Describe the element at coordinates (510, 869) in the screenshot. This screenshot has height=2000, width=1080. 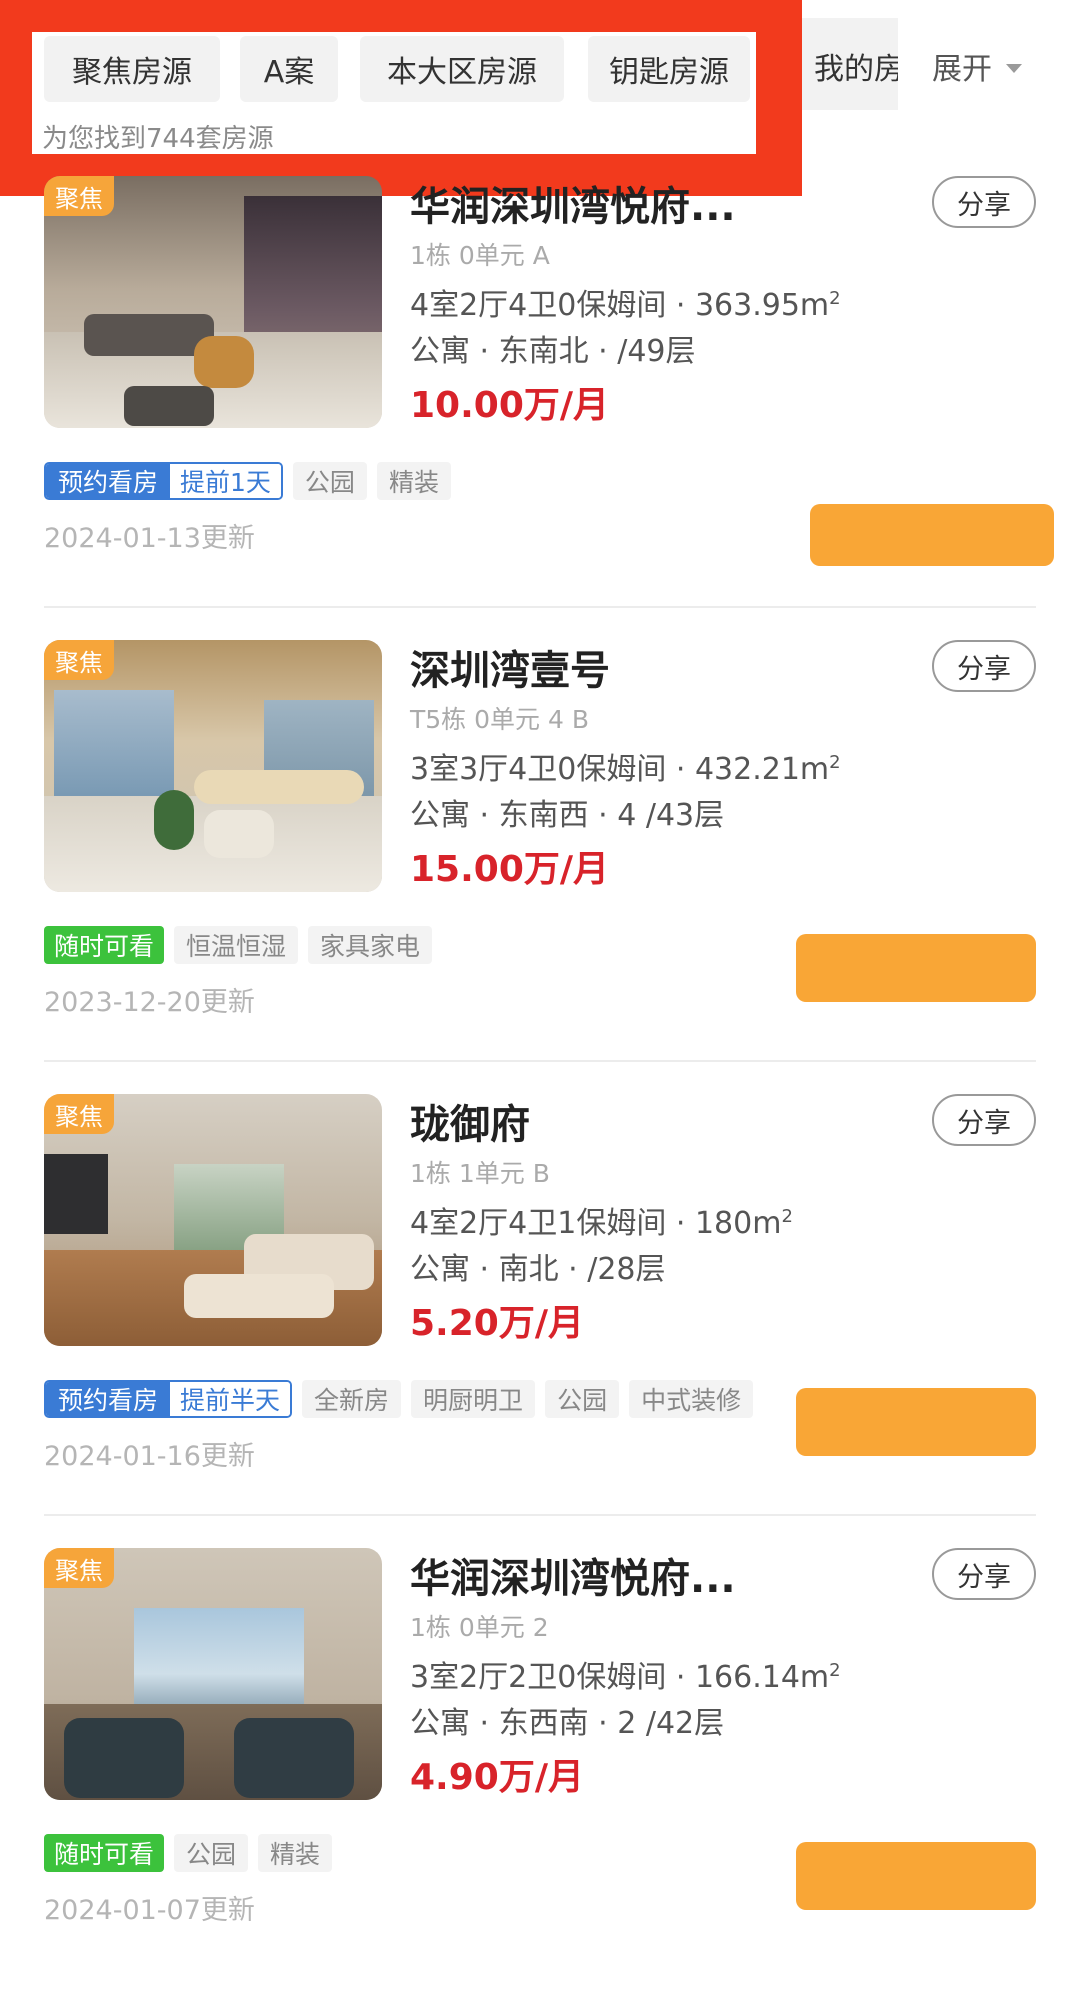
I see `listing-price: 15.00万/月` at that location.